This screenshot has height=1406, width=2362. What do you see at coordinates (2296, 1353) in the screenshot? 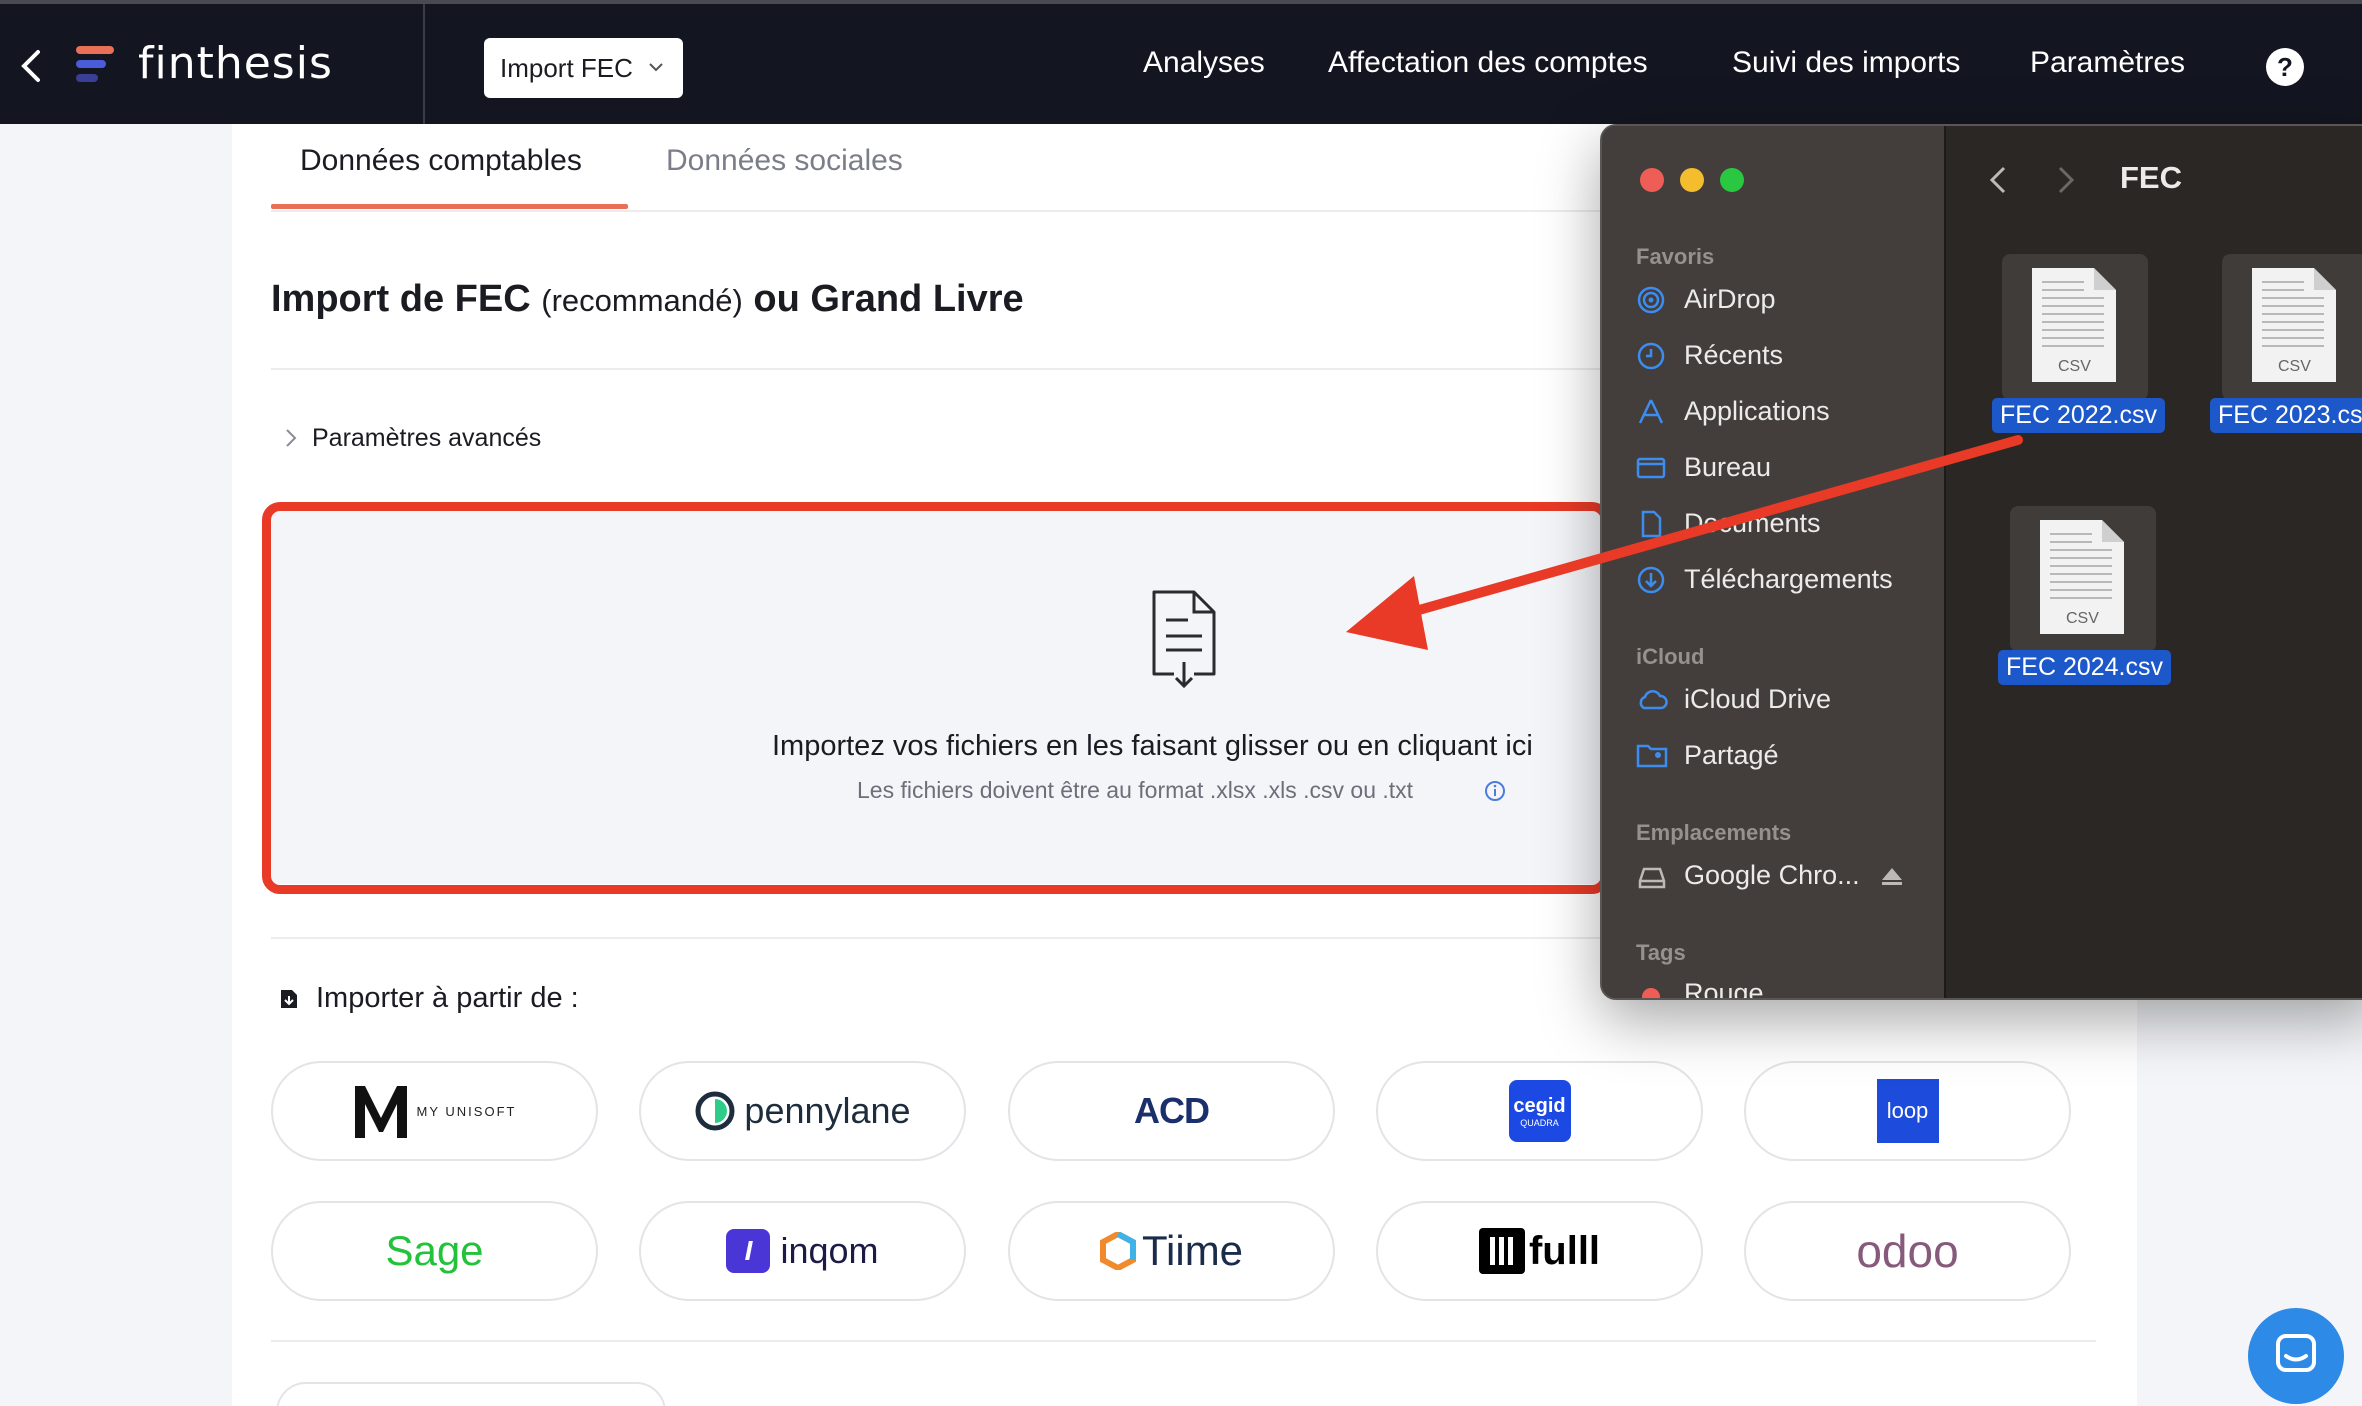
I see `chat-icon` at bounding box center [2296, 1353].